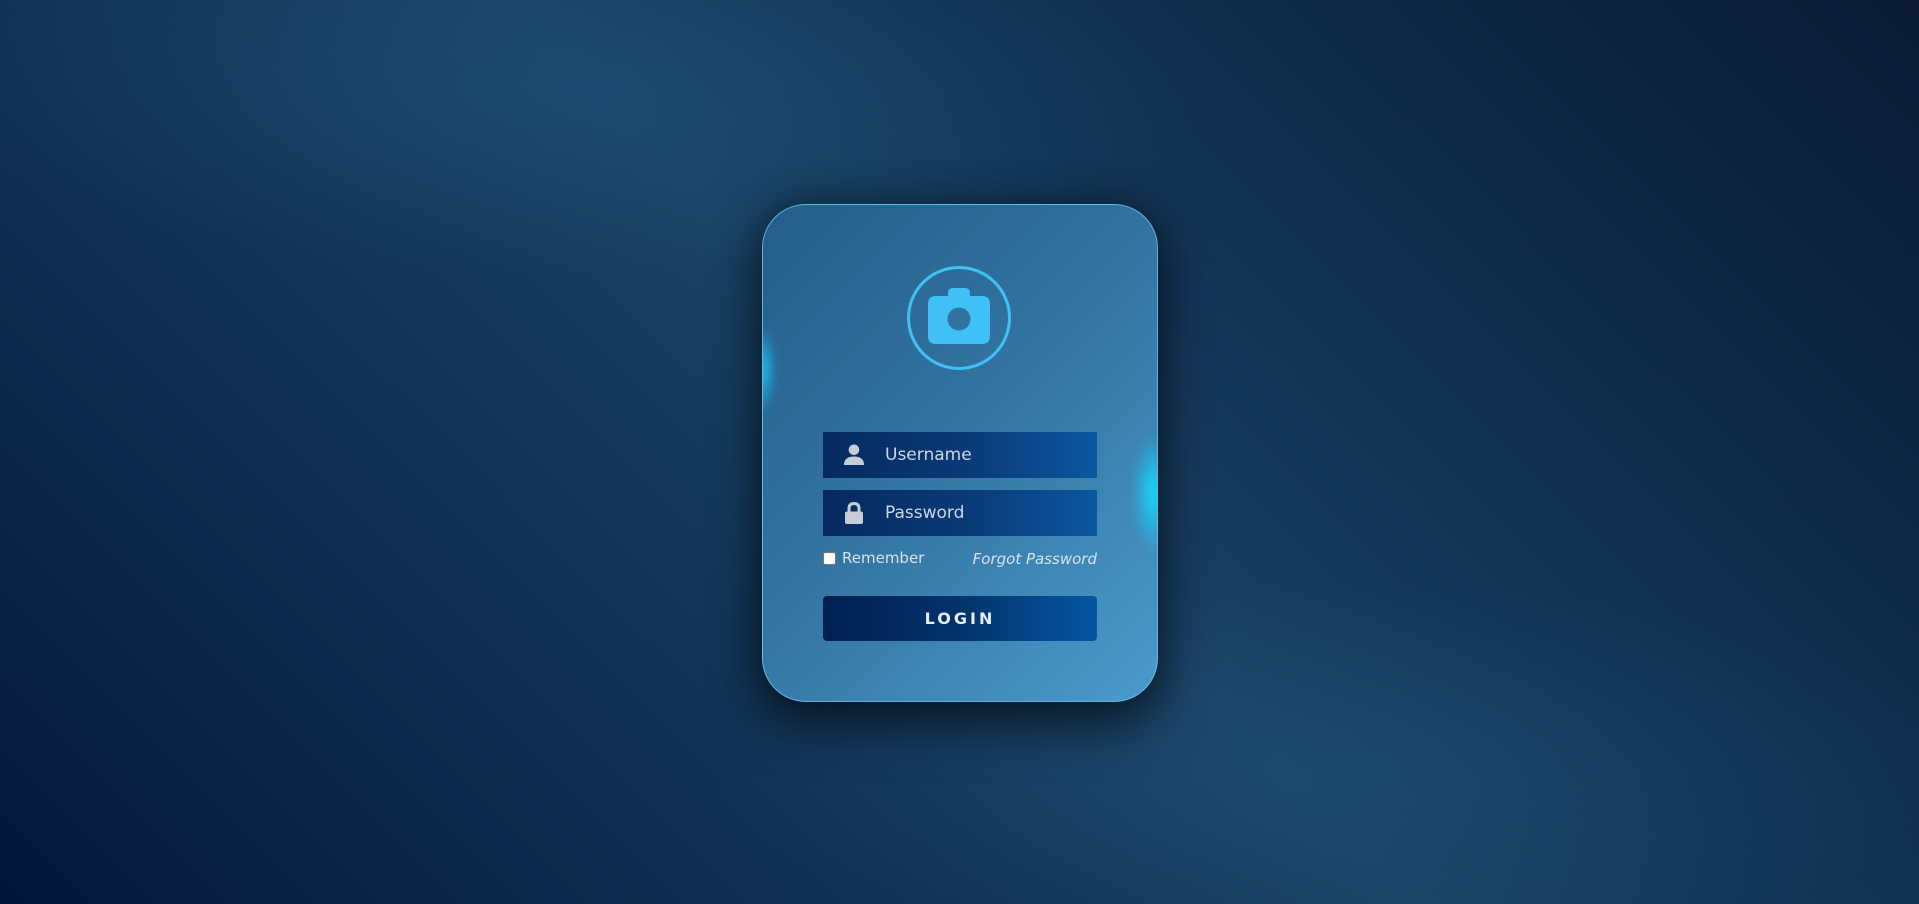  I want to click on avatar, so click(959, 318).